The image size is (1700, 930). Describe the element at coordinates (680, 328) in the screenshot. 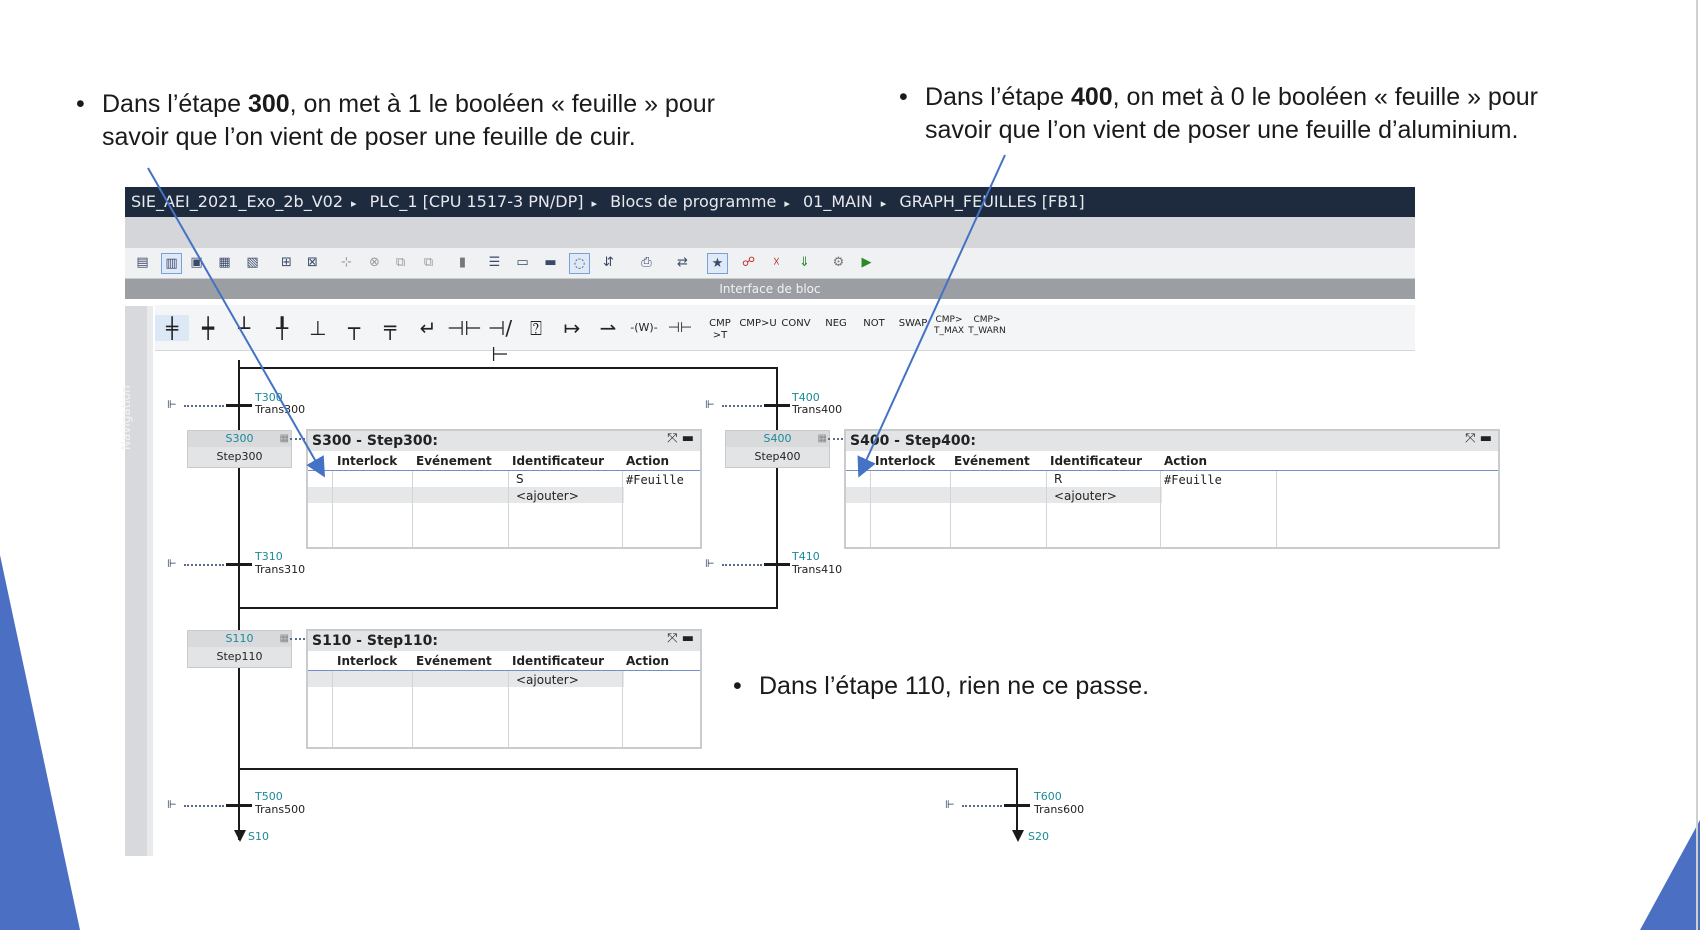

I see `compare-contact-icon: ⊣⊢` at that location.